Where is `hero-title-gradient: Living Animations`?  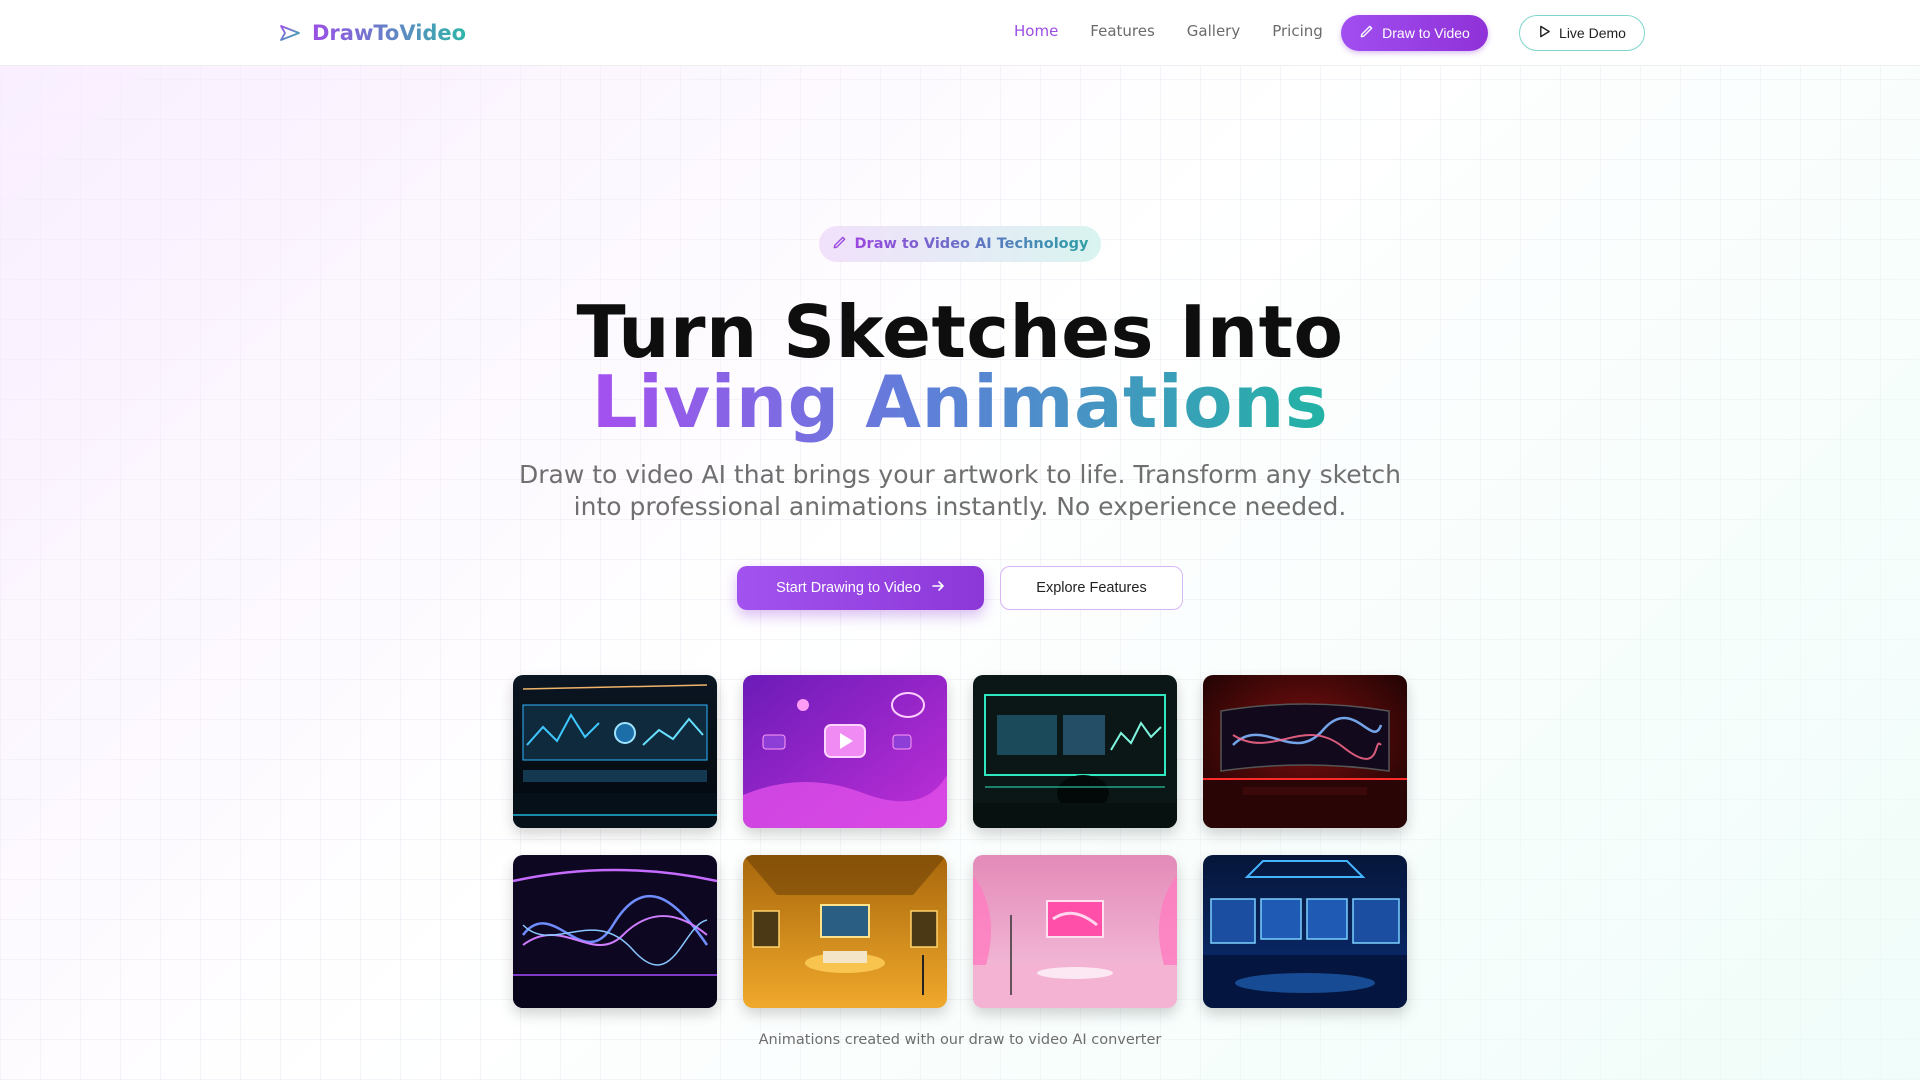
hero-title-gradient: Living Animations is located at coordinates (960, 402).